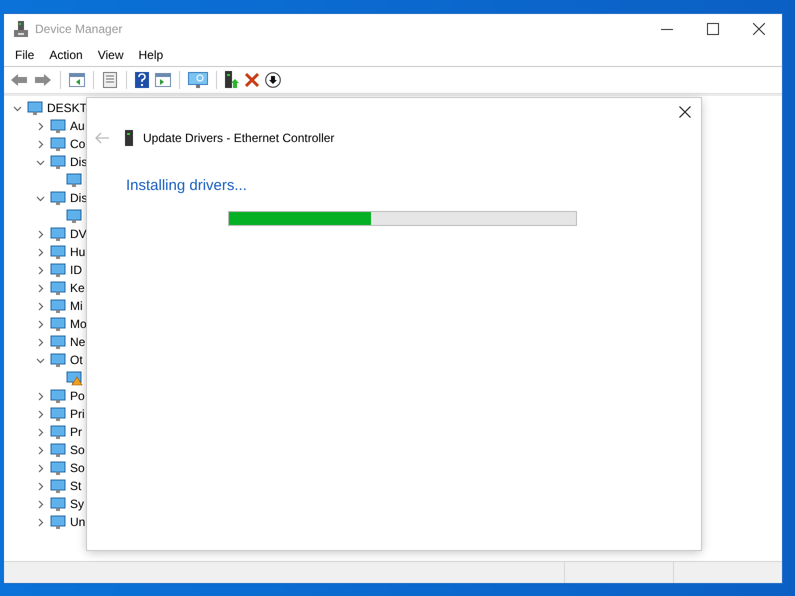 The width and height of the screenshot is (795, 596). I want to click on tree-item: Co, so click(78, 144).